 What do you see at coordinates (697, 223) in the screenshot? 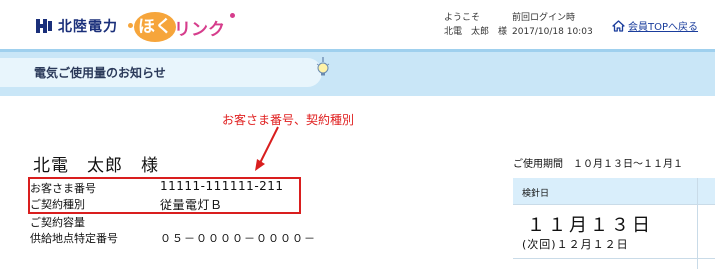
I see `table-column-divider` at bounding box center [697, 223].